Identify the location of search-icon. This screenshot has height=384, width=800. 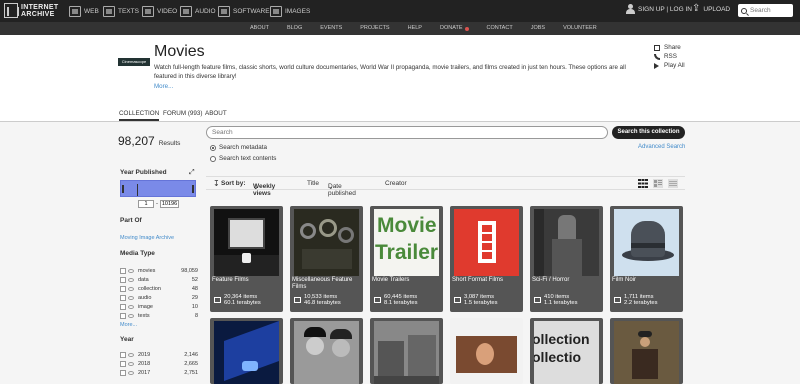
(744, 10).